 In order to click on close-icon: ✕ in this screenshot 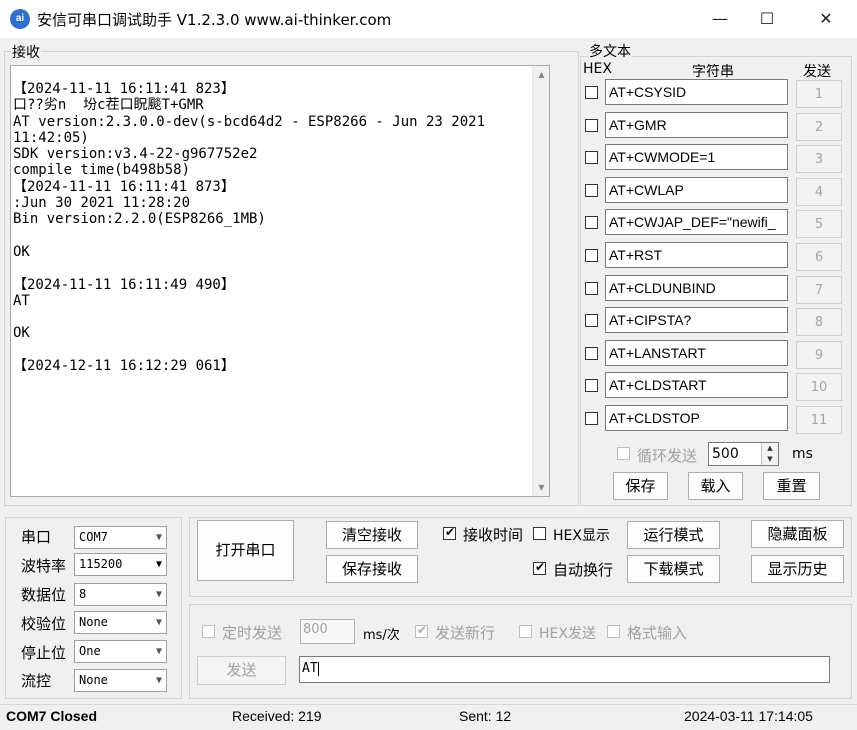, I will do `click(826, 18)`.